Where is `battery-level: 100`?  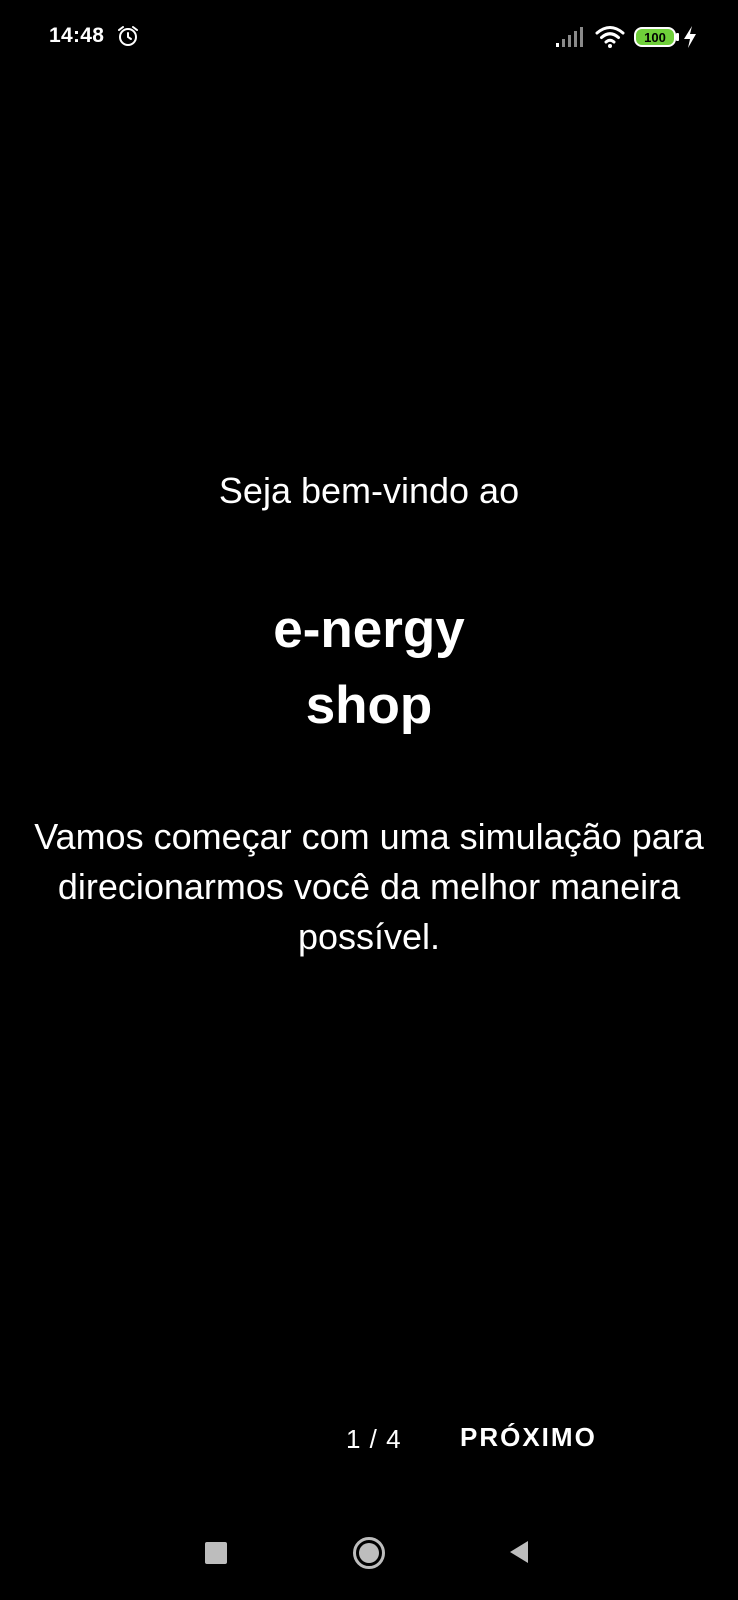
battery-level: 100 is located at coordinates (655, 37).